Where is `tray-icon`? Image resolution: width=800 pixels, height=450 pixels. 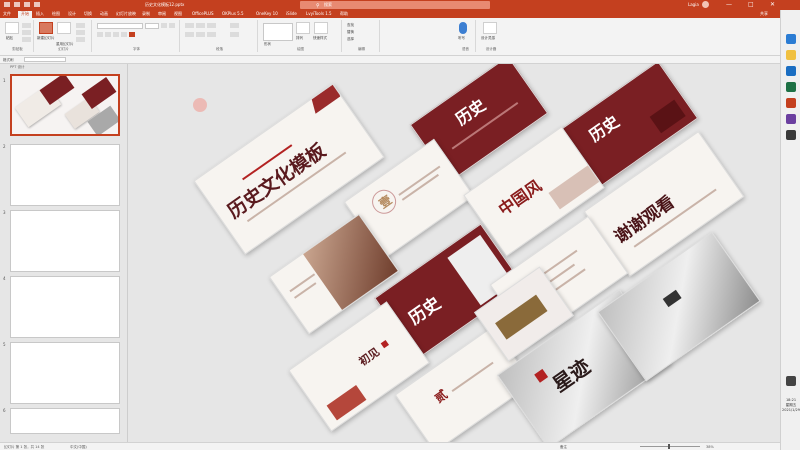
tray-icon is located at coordinates (791, 381).